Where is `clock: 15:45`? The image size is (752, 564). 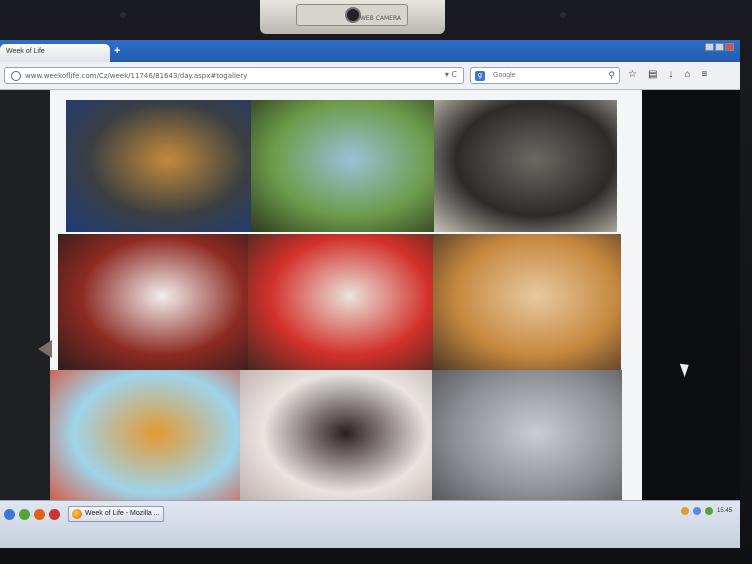 clock: 15:45 is located at coordinates (724, 511).